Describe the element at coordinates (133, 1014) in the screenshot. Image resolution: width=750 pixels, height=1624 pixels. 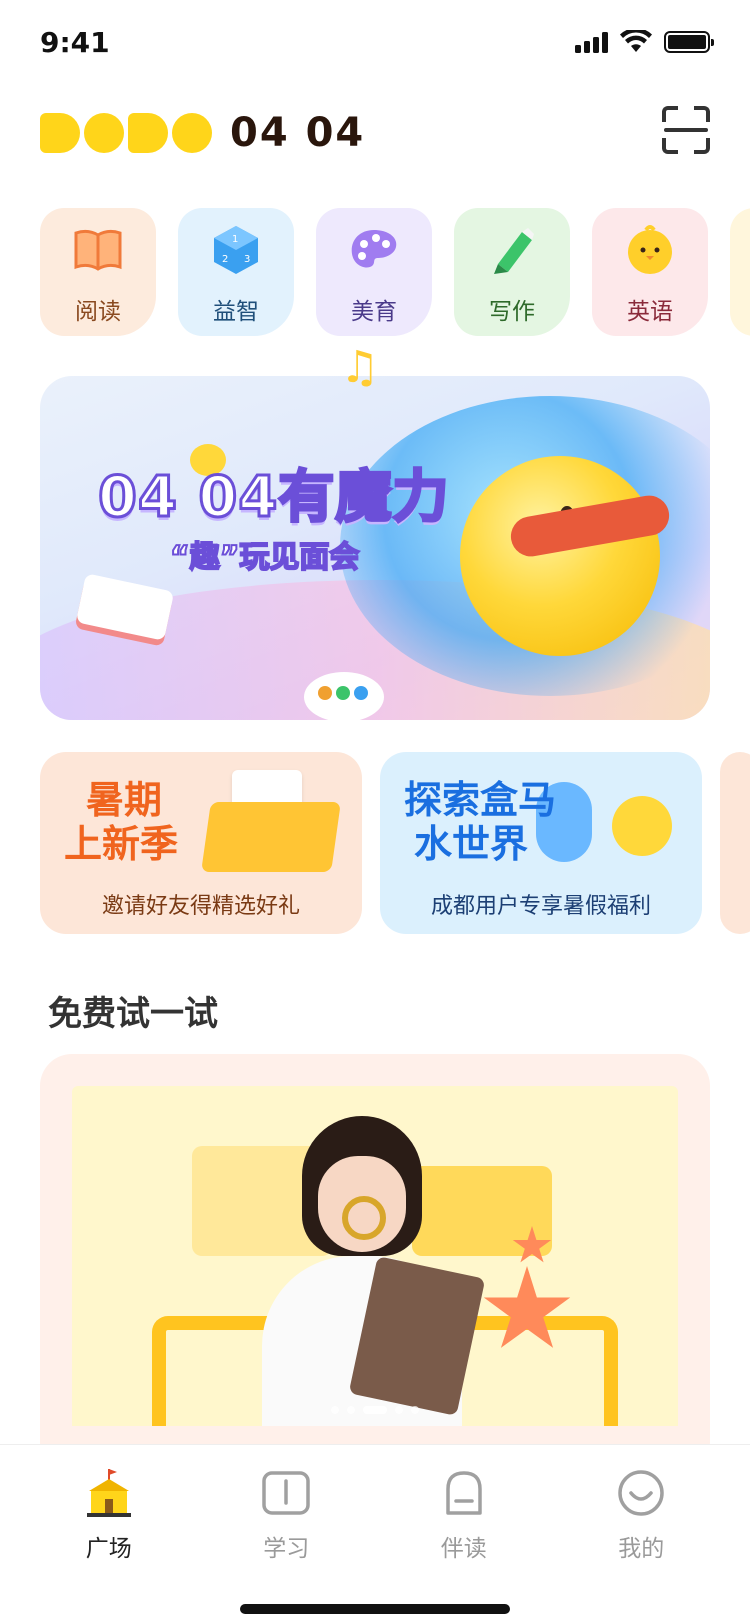
I see `section-title: 免费试一试` at that location.